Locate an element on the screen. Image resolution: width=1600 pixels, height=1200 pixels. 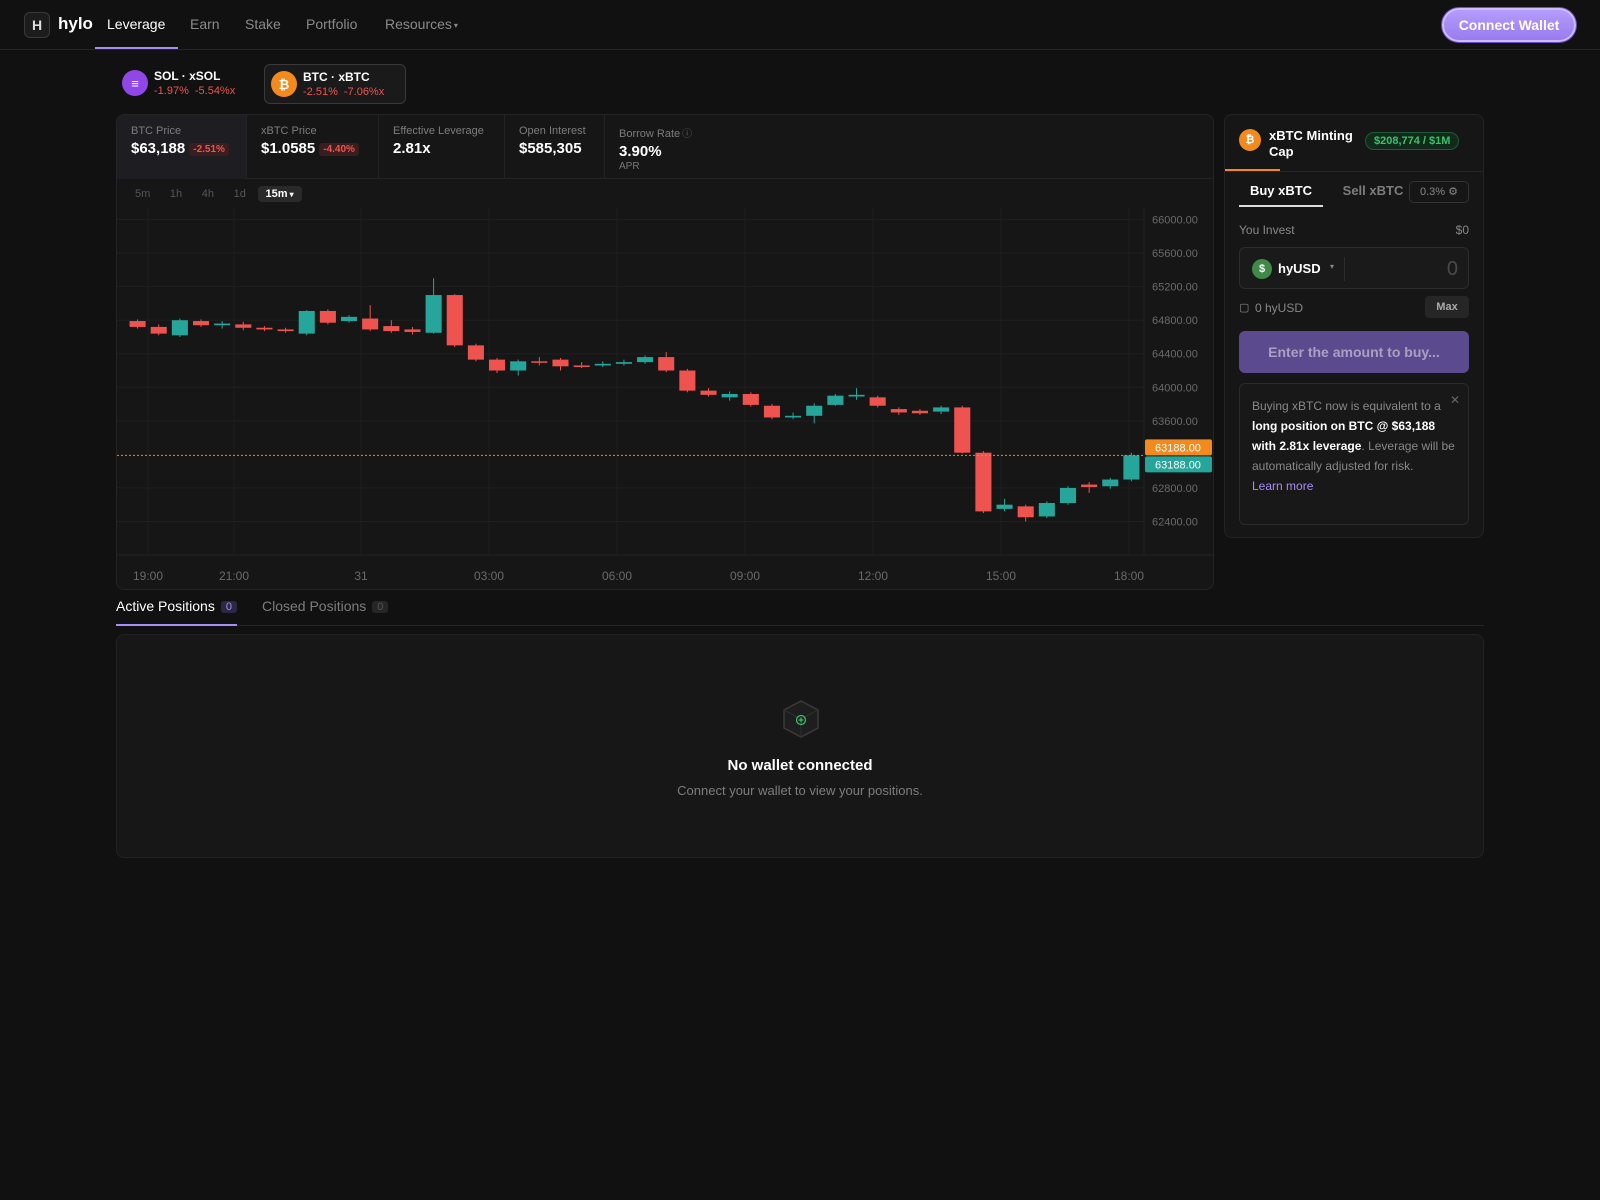
hyusd-icon: $ is located at coordinates (1262, 269).